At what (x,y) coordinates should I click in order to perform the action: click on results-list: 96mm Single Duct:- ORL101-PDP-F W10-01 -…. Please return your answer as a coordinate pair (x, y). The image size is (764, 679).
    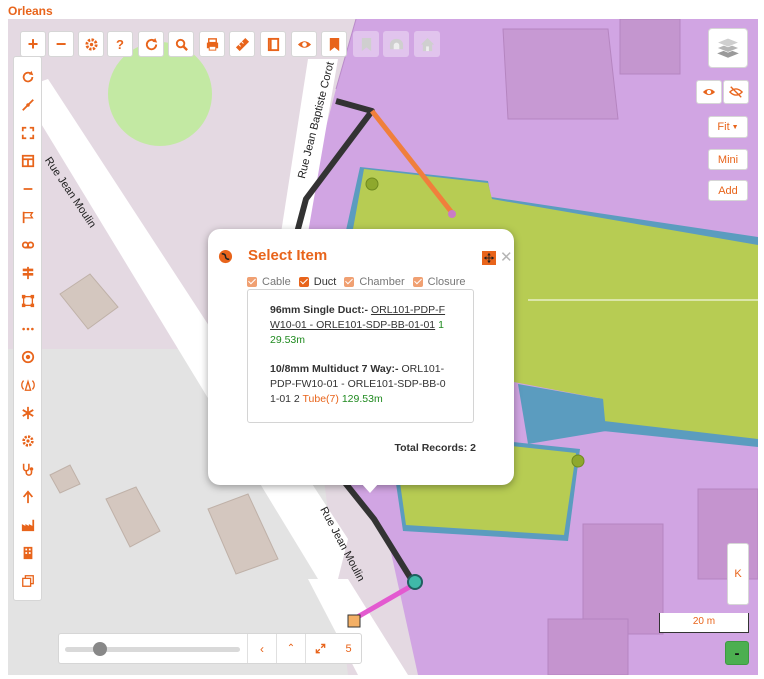
    Looking at the image, I should click on (360, 356).